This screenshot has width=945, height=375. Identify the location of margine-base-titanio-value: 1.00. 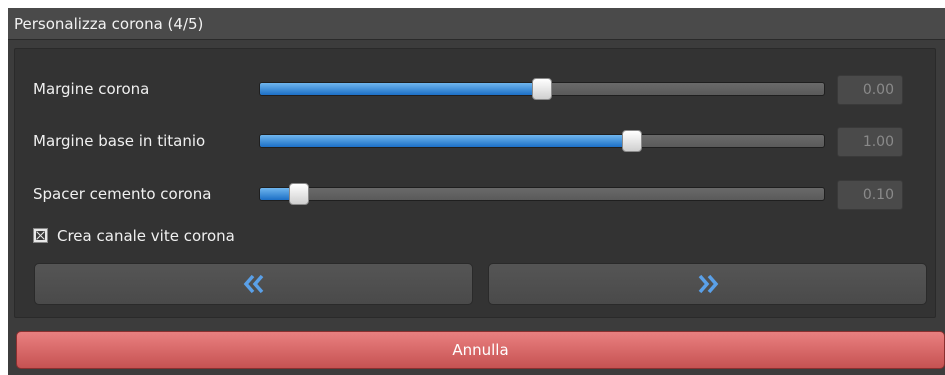
(870, 142).